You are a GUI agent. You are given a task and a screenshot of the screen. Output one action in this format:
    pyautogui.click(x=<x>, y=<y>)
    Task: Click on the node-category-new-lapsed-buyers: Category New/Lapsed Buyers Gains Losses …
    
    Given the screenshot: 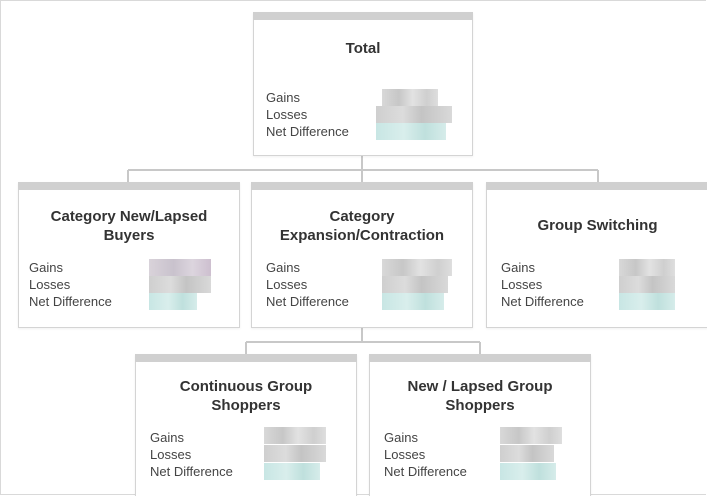 What is the action you would take?
    pyautogui.click(x=129, y=255)
    